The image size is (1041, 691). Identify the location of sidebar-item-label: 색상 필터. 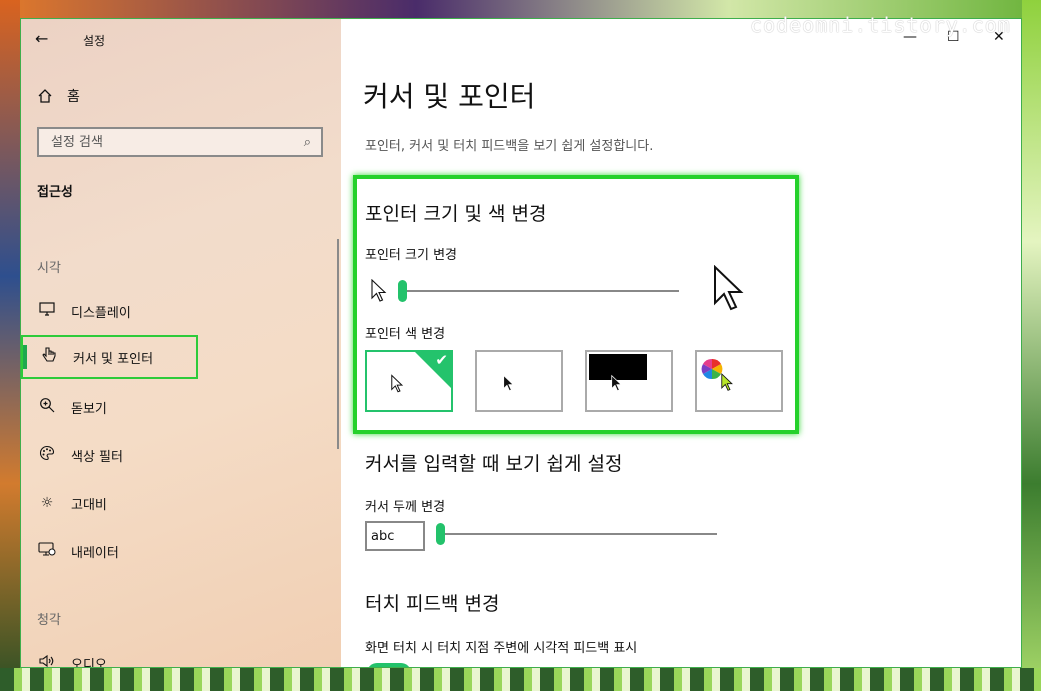
(97, 457).